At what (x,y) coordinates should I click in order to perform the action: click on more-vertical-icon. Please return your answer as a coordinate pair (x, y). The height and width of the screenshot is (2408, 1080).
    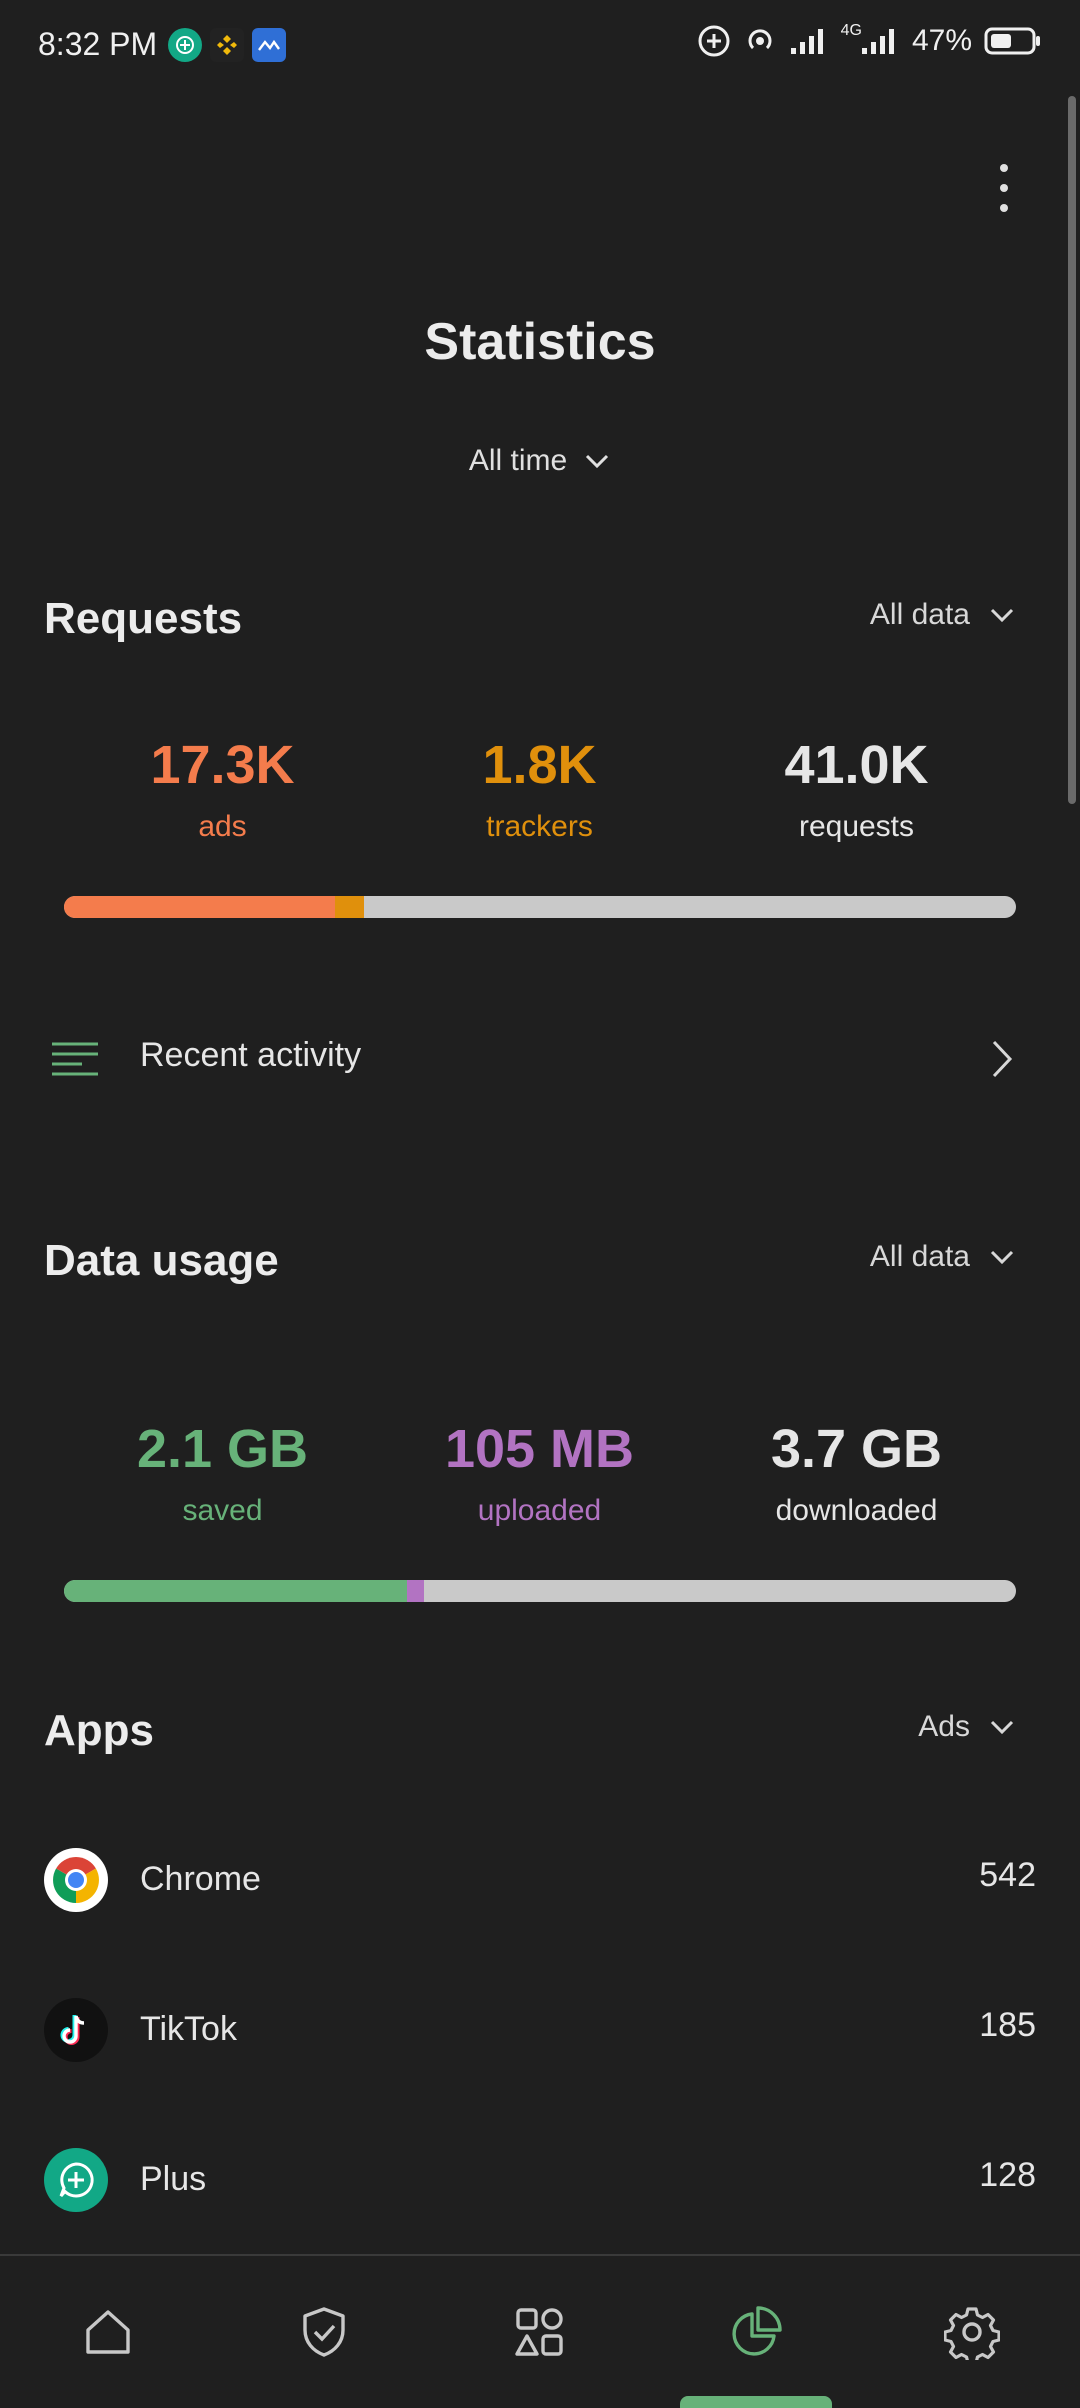
    Looking at the image, I should click on (1004, 168).